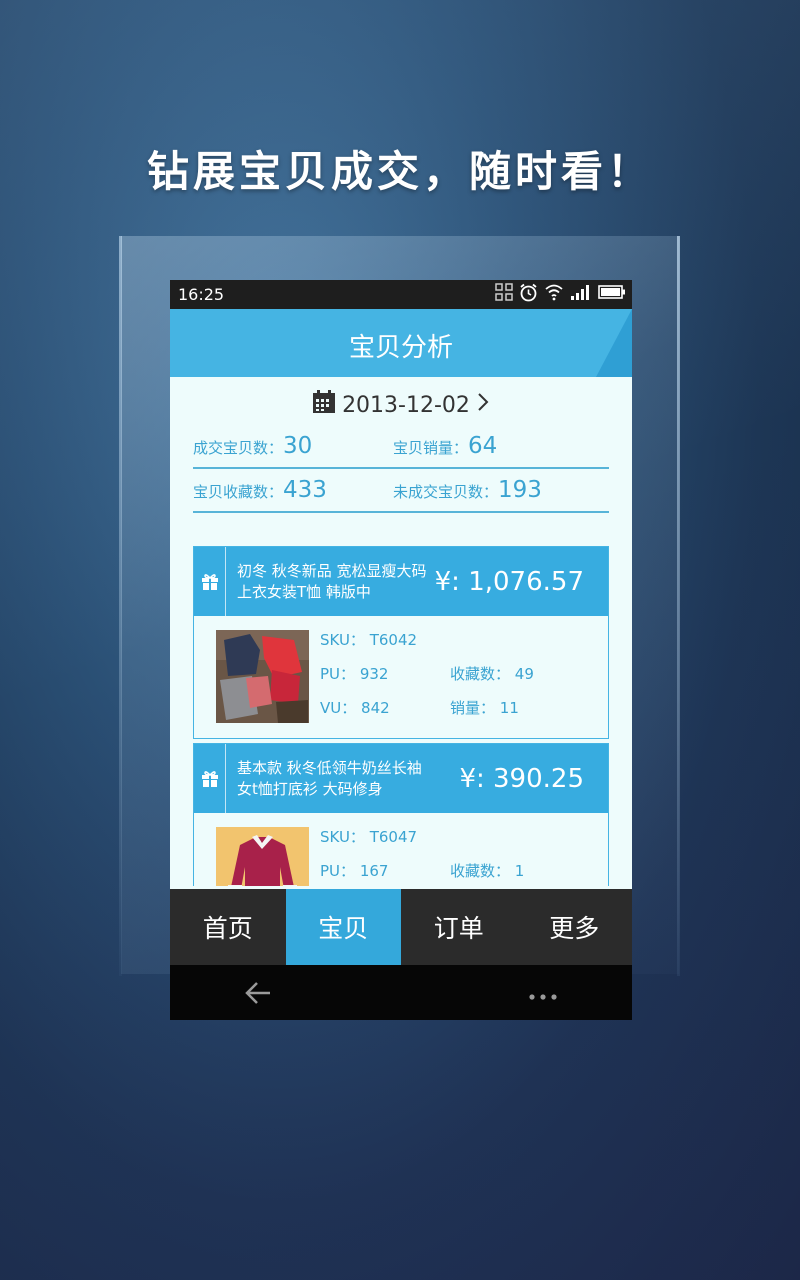 The image size is (800, 1280). What do you see at coordinates (374, 871) in the screenshot?
I see `pu-value: 167` at bounding box center [374, 871].